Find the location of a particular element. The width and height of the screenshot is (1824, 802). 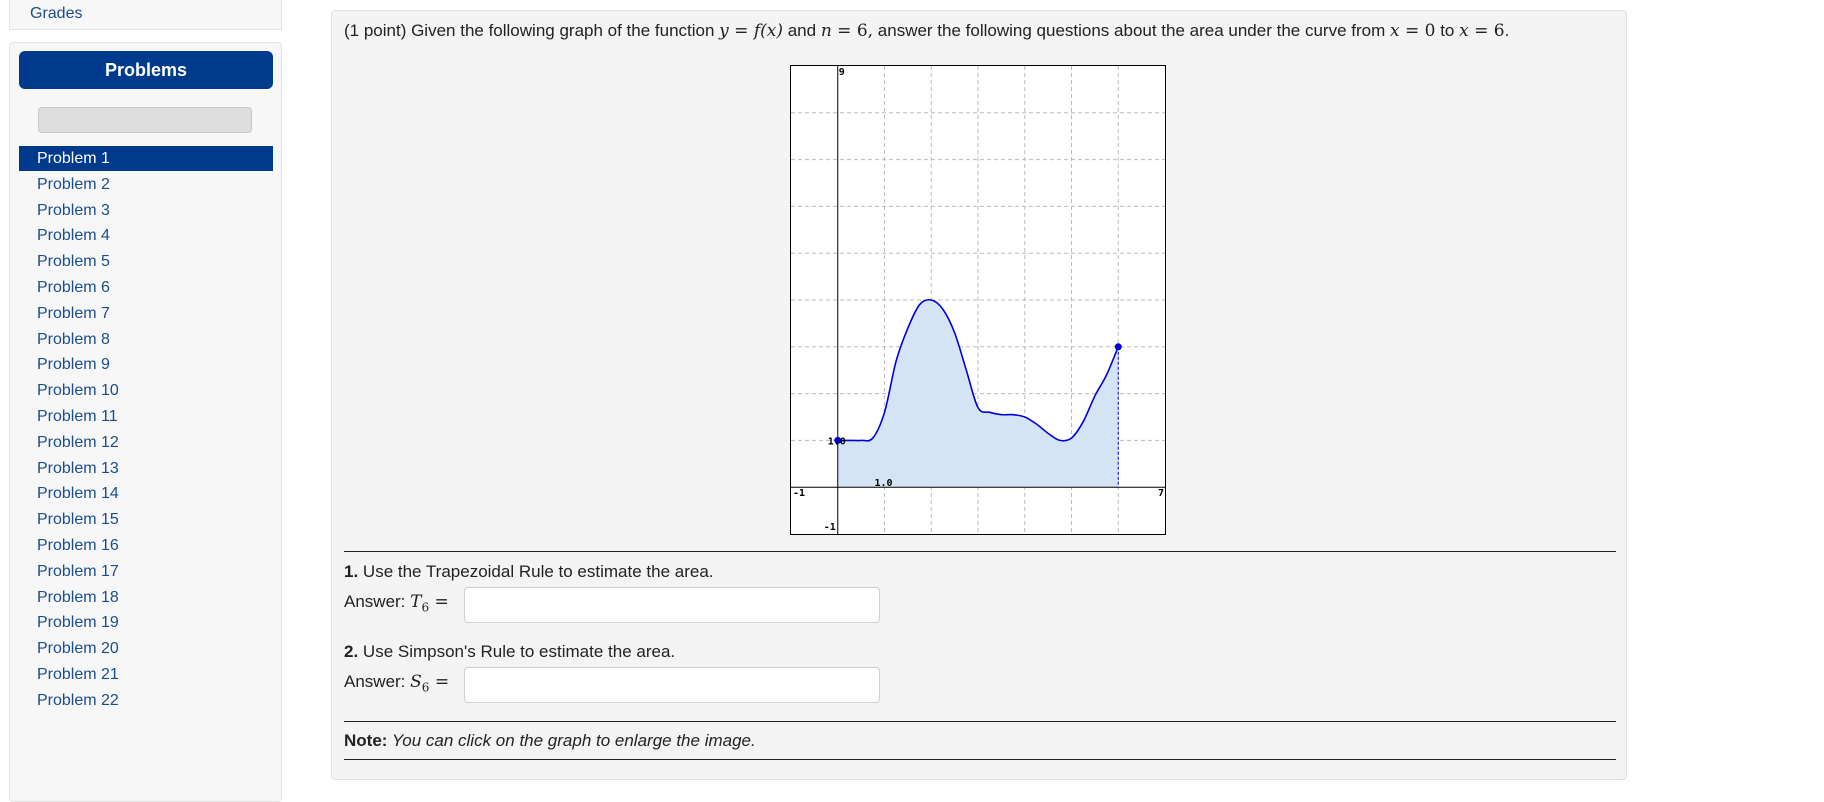

problem-link: Problem 21 is located at coordinates (146, 674).